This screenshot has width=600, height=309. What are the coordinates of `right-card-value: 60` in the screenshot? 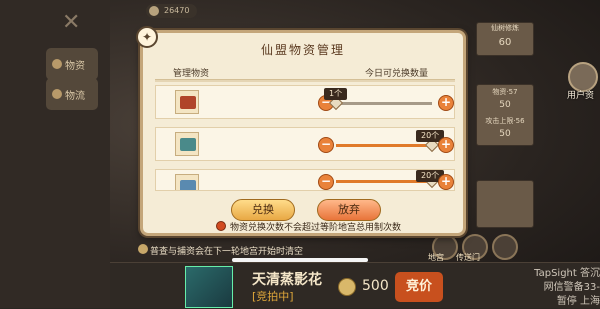 It's located at (505, 42).